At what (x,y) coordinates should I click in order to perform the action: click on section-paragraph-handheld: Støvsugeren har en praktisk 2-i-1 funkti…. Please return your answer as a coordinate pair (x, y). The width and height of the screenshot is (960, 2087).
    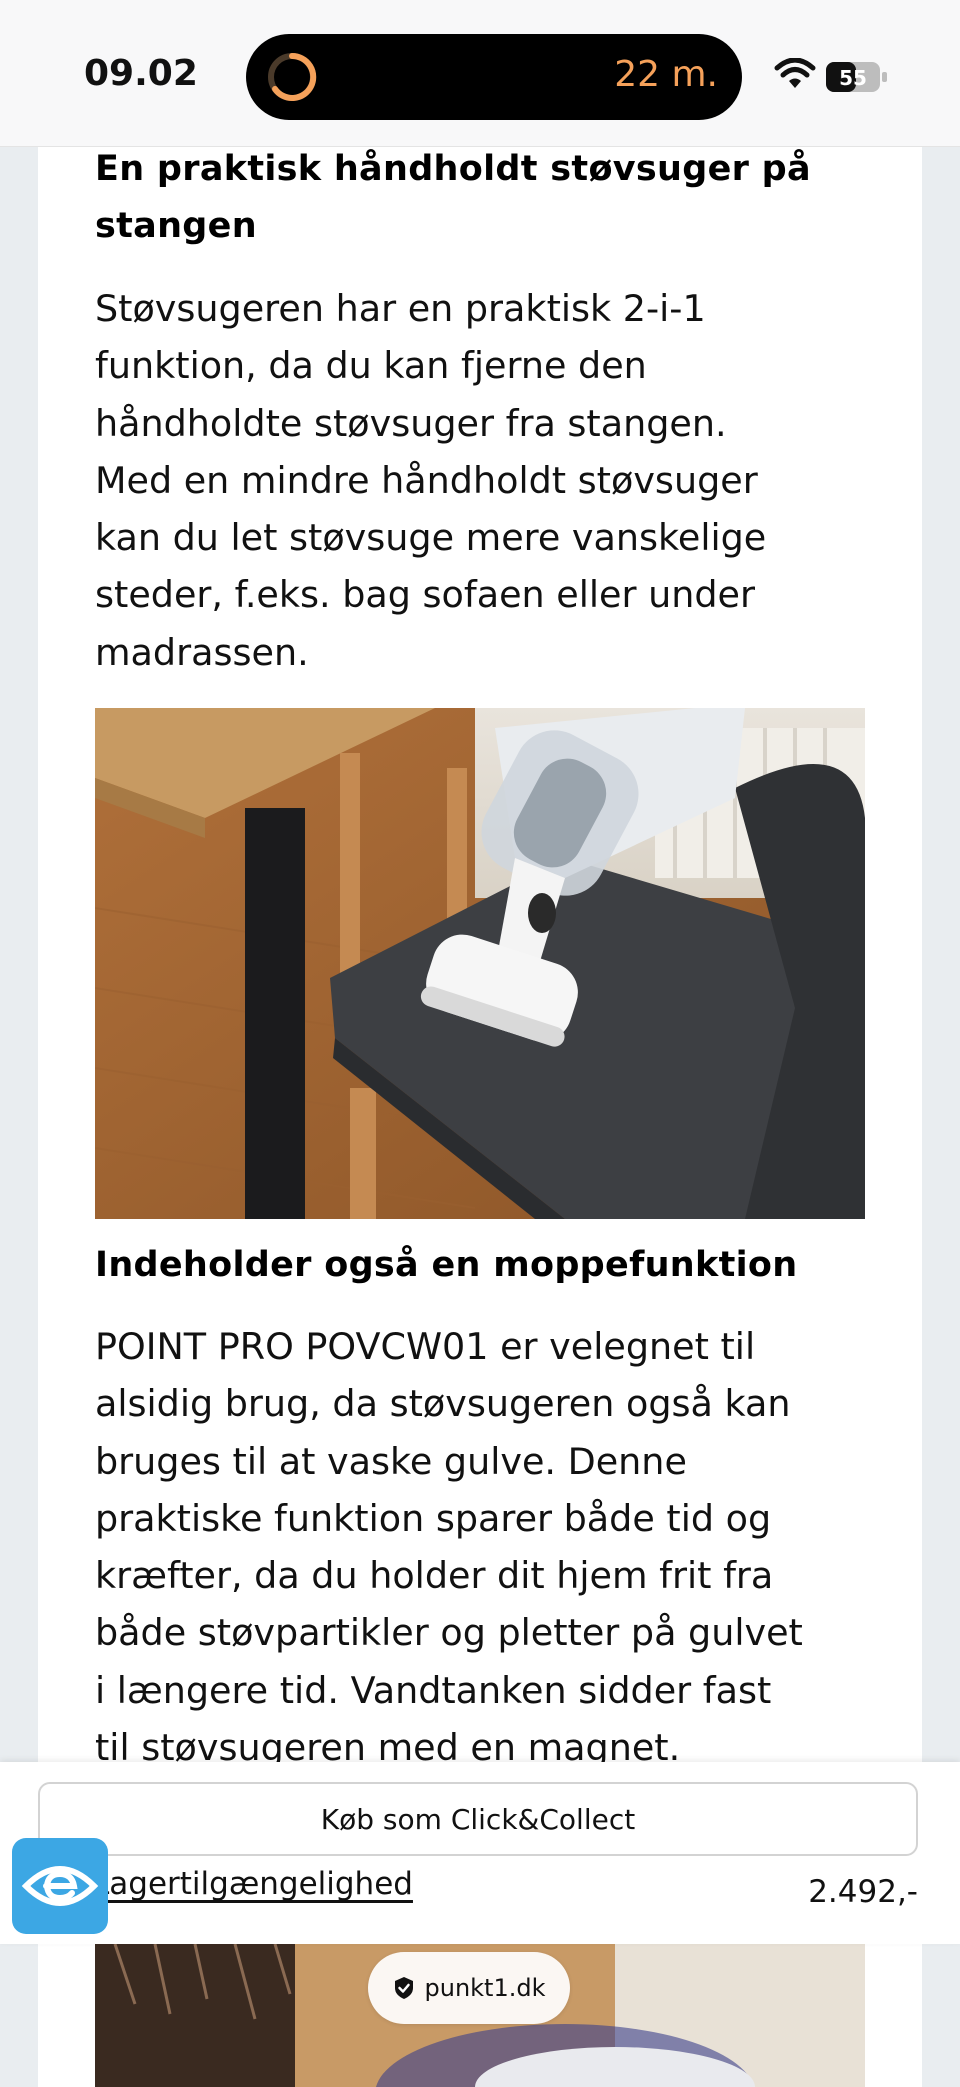
    Looking at the image, I should click on (431, 480).